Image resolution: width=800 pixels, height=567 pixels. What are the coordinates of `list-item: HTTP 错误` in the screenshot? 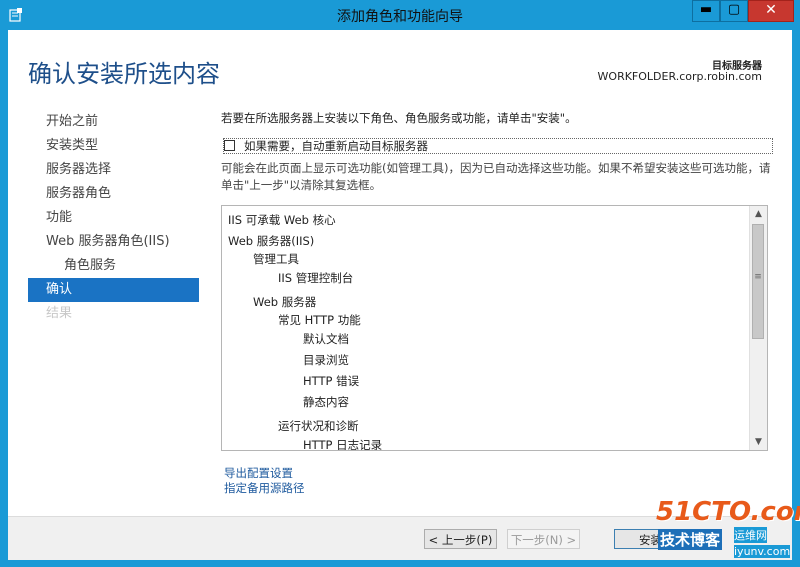 It's located at (331, 381).